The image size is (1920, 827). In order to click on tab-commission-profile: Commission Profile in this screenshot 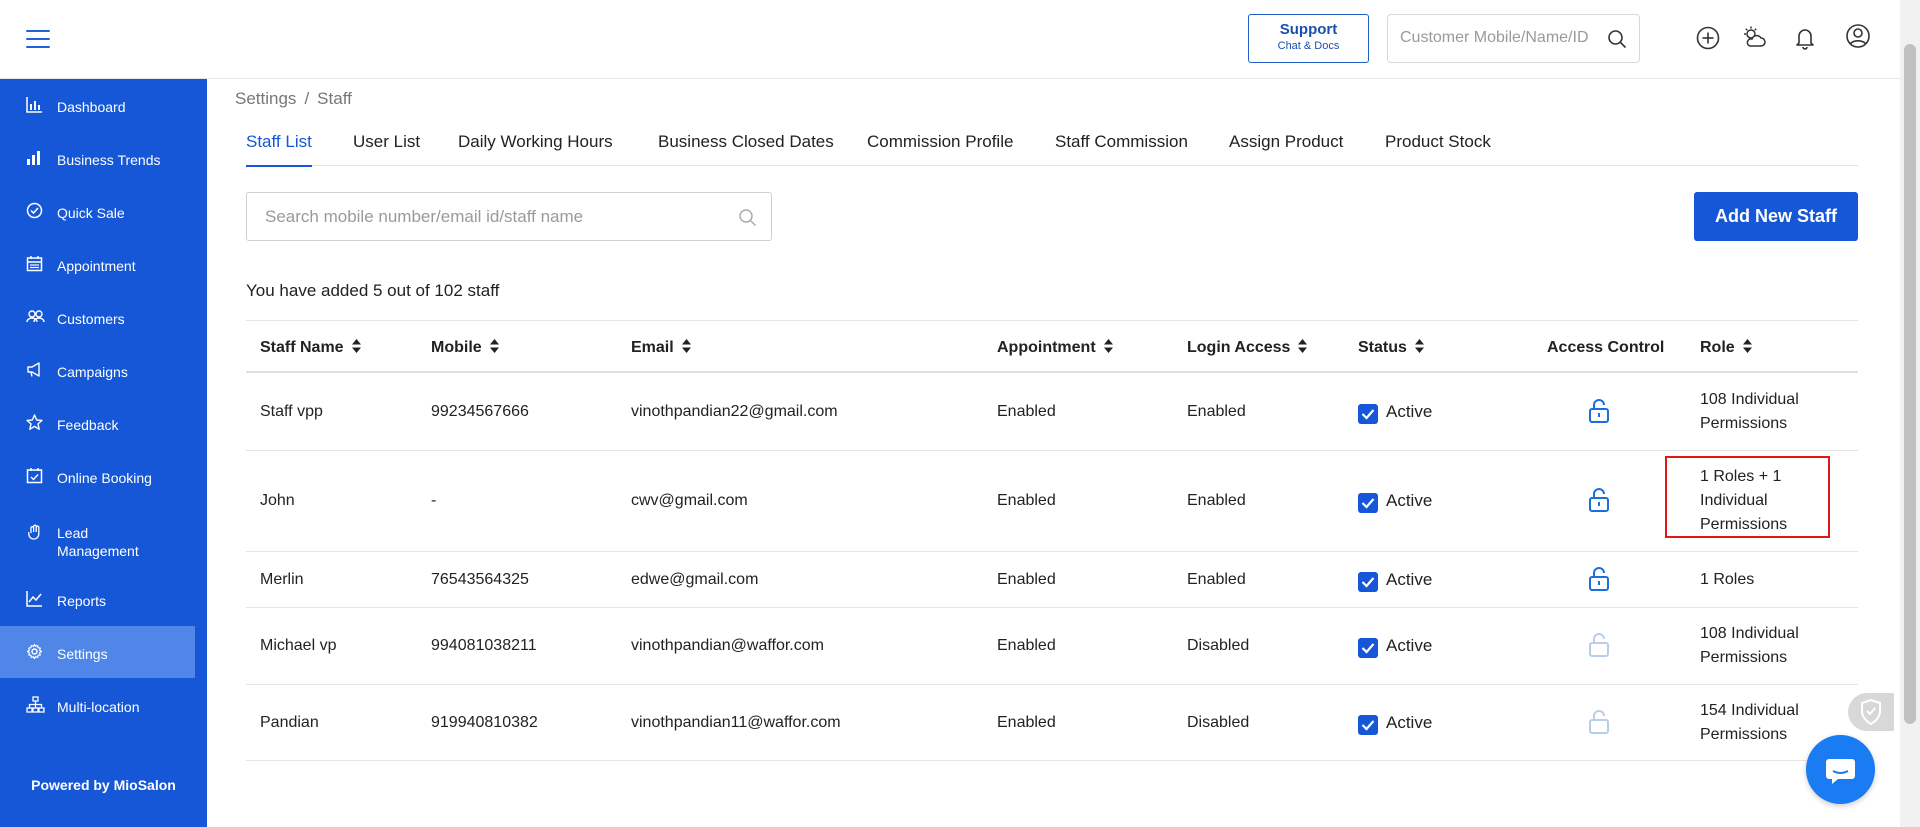, I will do `click(940, 149)`.